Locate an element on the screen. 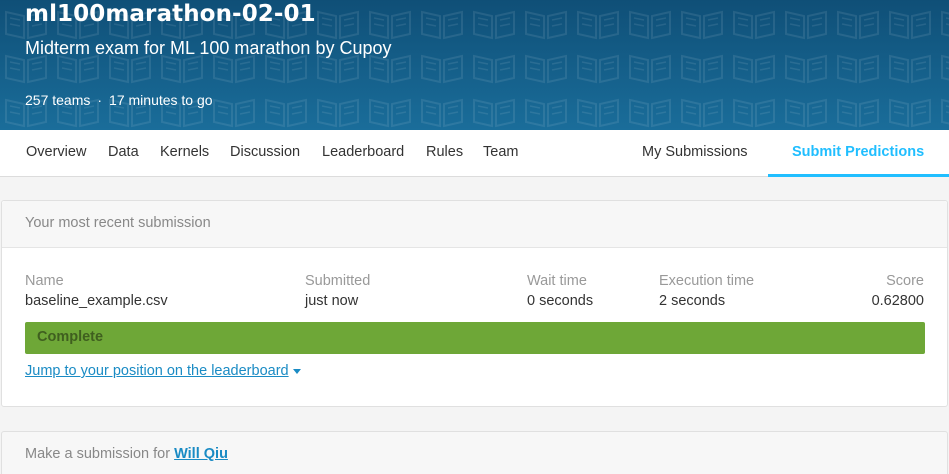  submission-wait-time: 0 seconds is located at coordinates (560, 301).